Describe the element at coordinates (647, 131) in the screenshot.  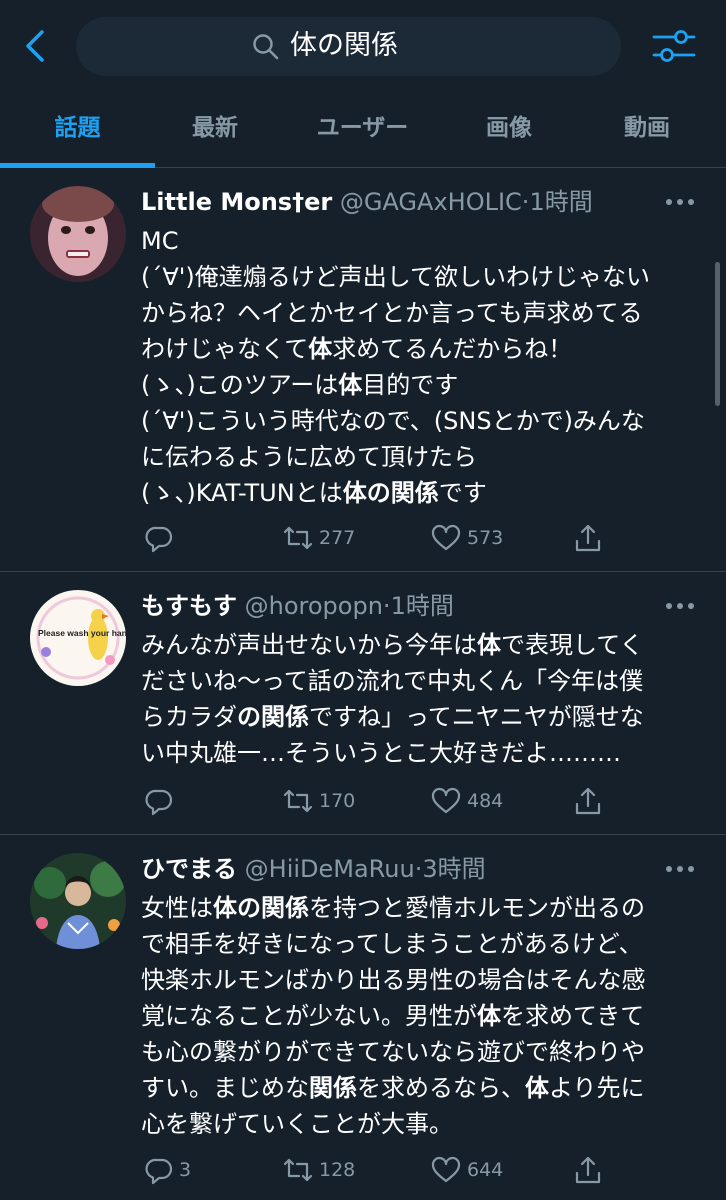
I see `tab-videos: 動画` at that location.